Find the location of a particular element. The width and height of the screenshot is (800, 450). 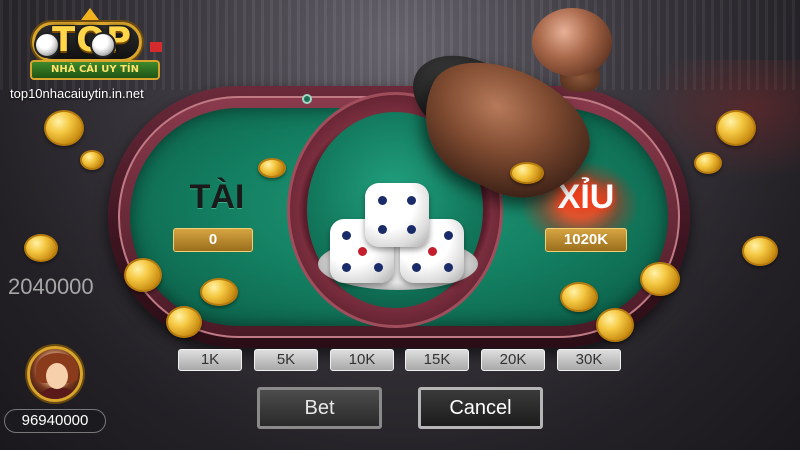

table-balance: 2040000 is located at coordinates (51, 286).